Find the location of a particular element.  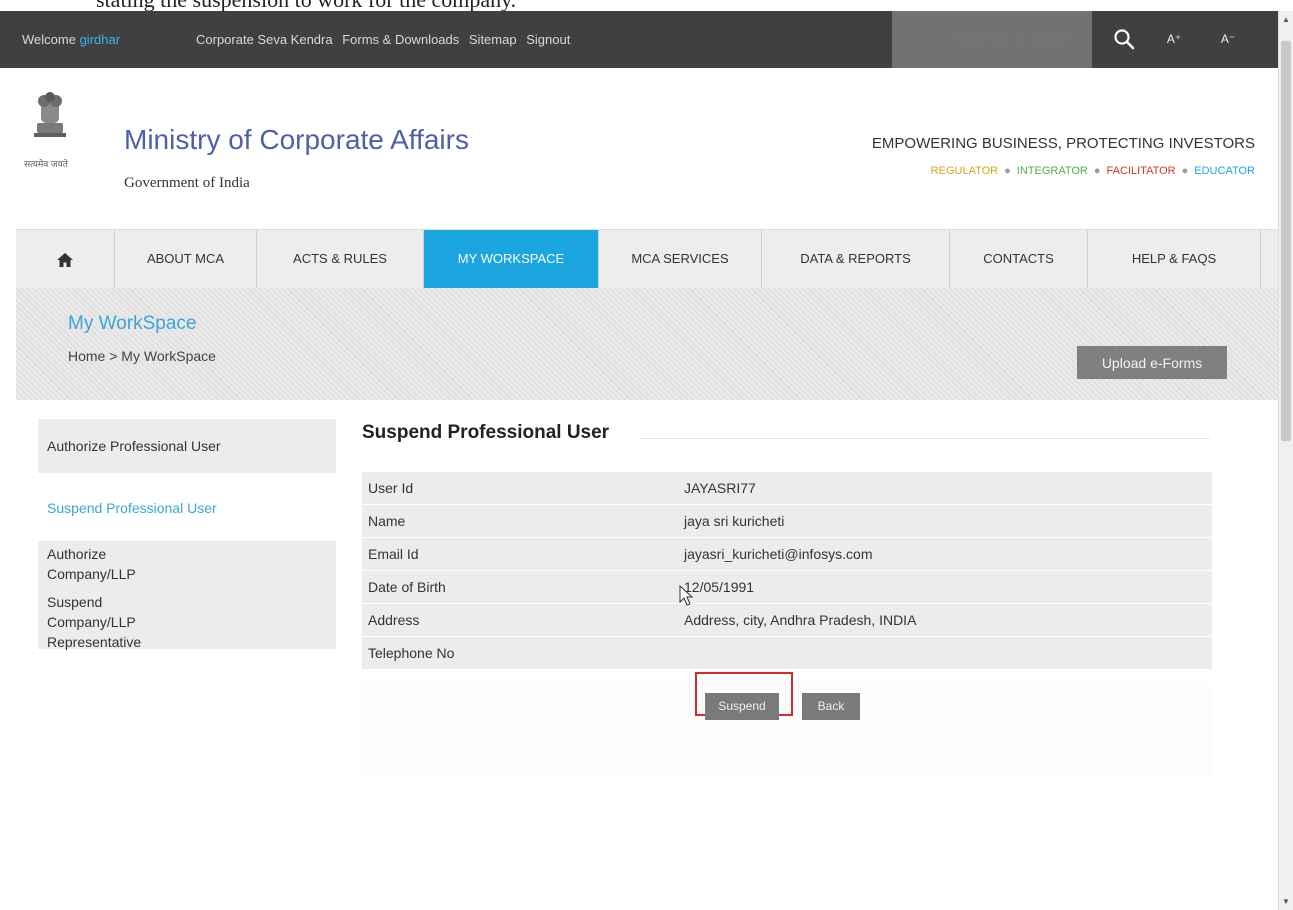

sidebar-item-authorize-company-llp-representative: Authorize Company/LLP Representative is located at coordinates (187, 571).